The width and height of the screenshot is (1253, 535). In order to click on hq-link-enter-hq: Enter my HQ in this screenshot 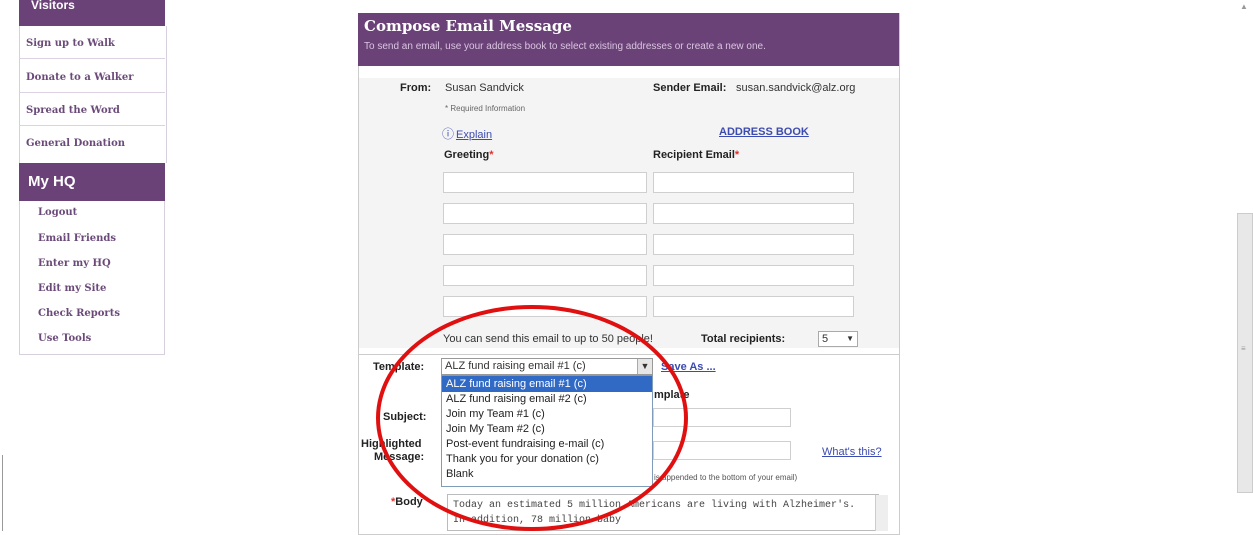, I will do `click(74, 263)`.